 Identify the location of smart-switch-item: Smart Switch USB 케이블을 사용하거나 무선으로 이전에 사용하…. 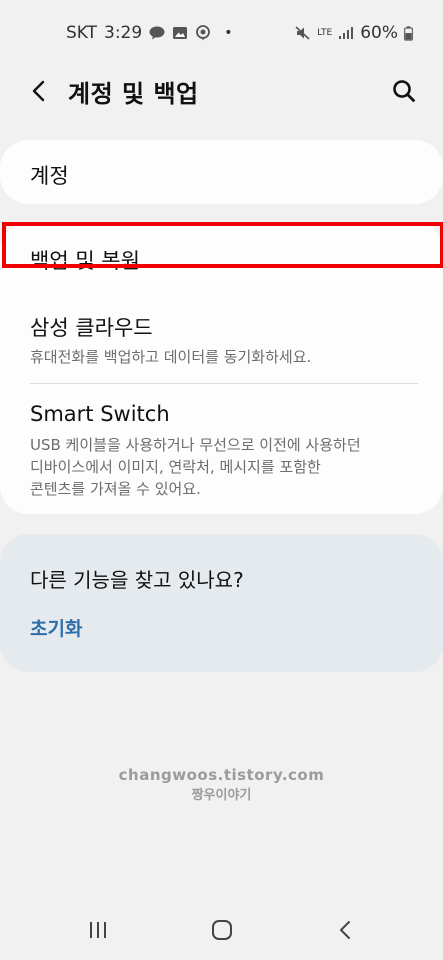
(221, 451).